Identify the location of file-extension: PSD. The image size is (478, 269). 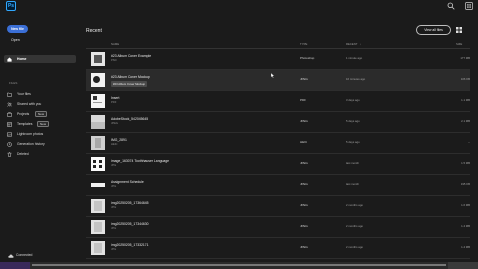
(114, 60).